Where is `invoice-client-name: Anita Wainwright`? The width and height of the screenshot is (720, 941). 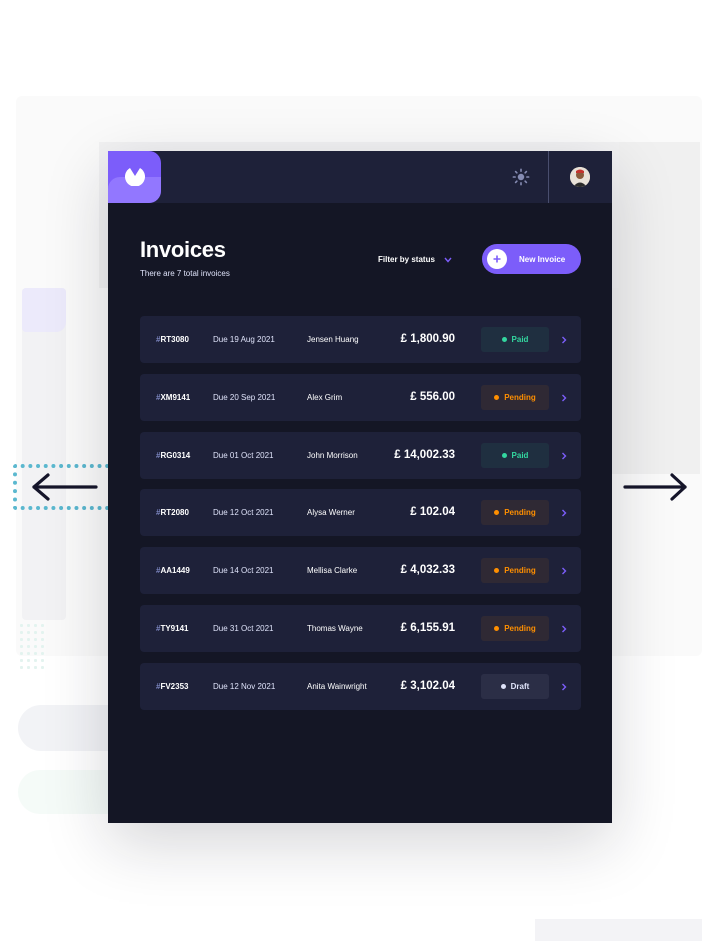
invoice-client-name: Anita Wainwright is located at coordinates (337, 686).